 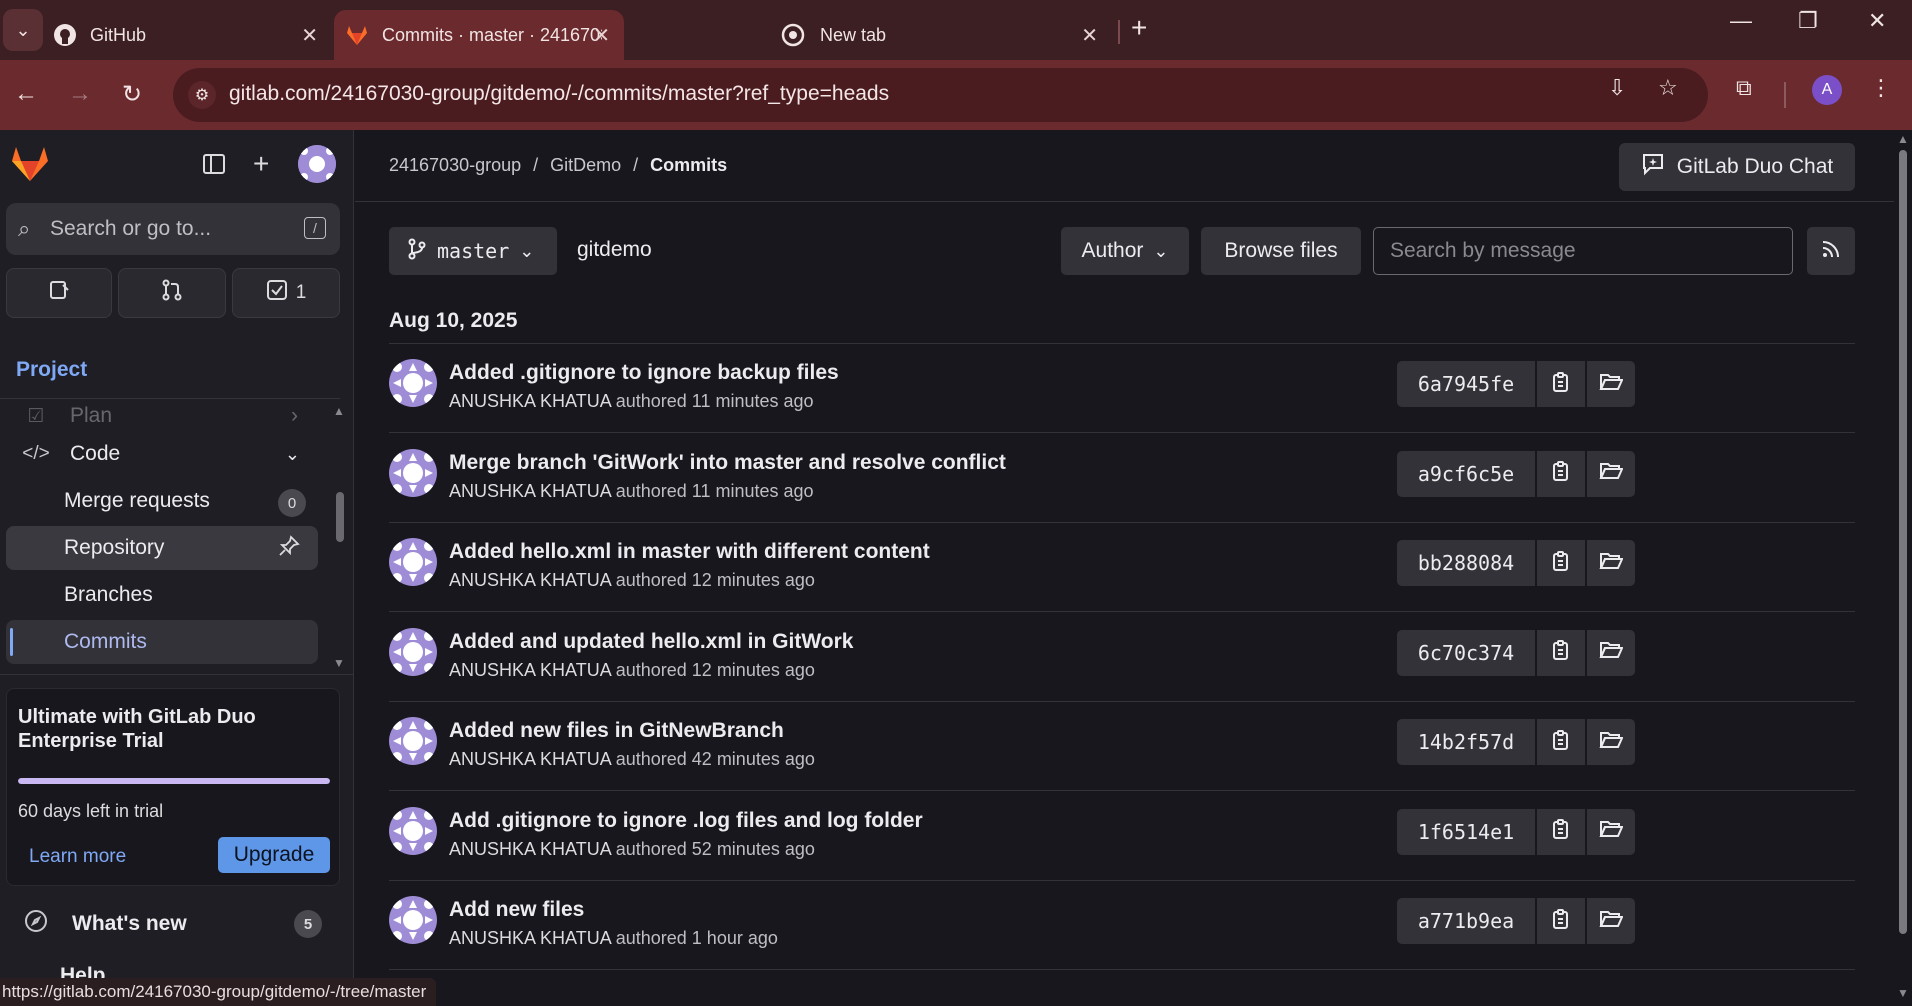 I want to click on sidebar-item-repository: Repository, so click(x=162, y=548).